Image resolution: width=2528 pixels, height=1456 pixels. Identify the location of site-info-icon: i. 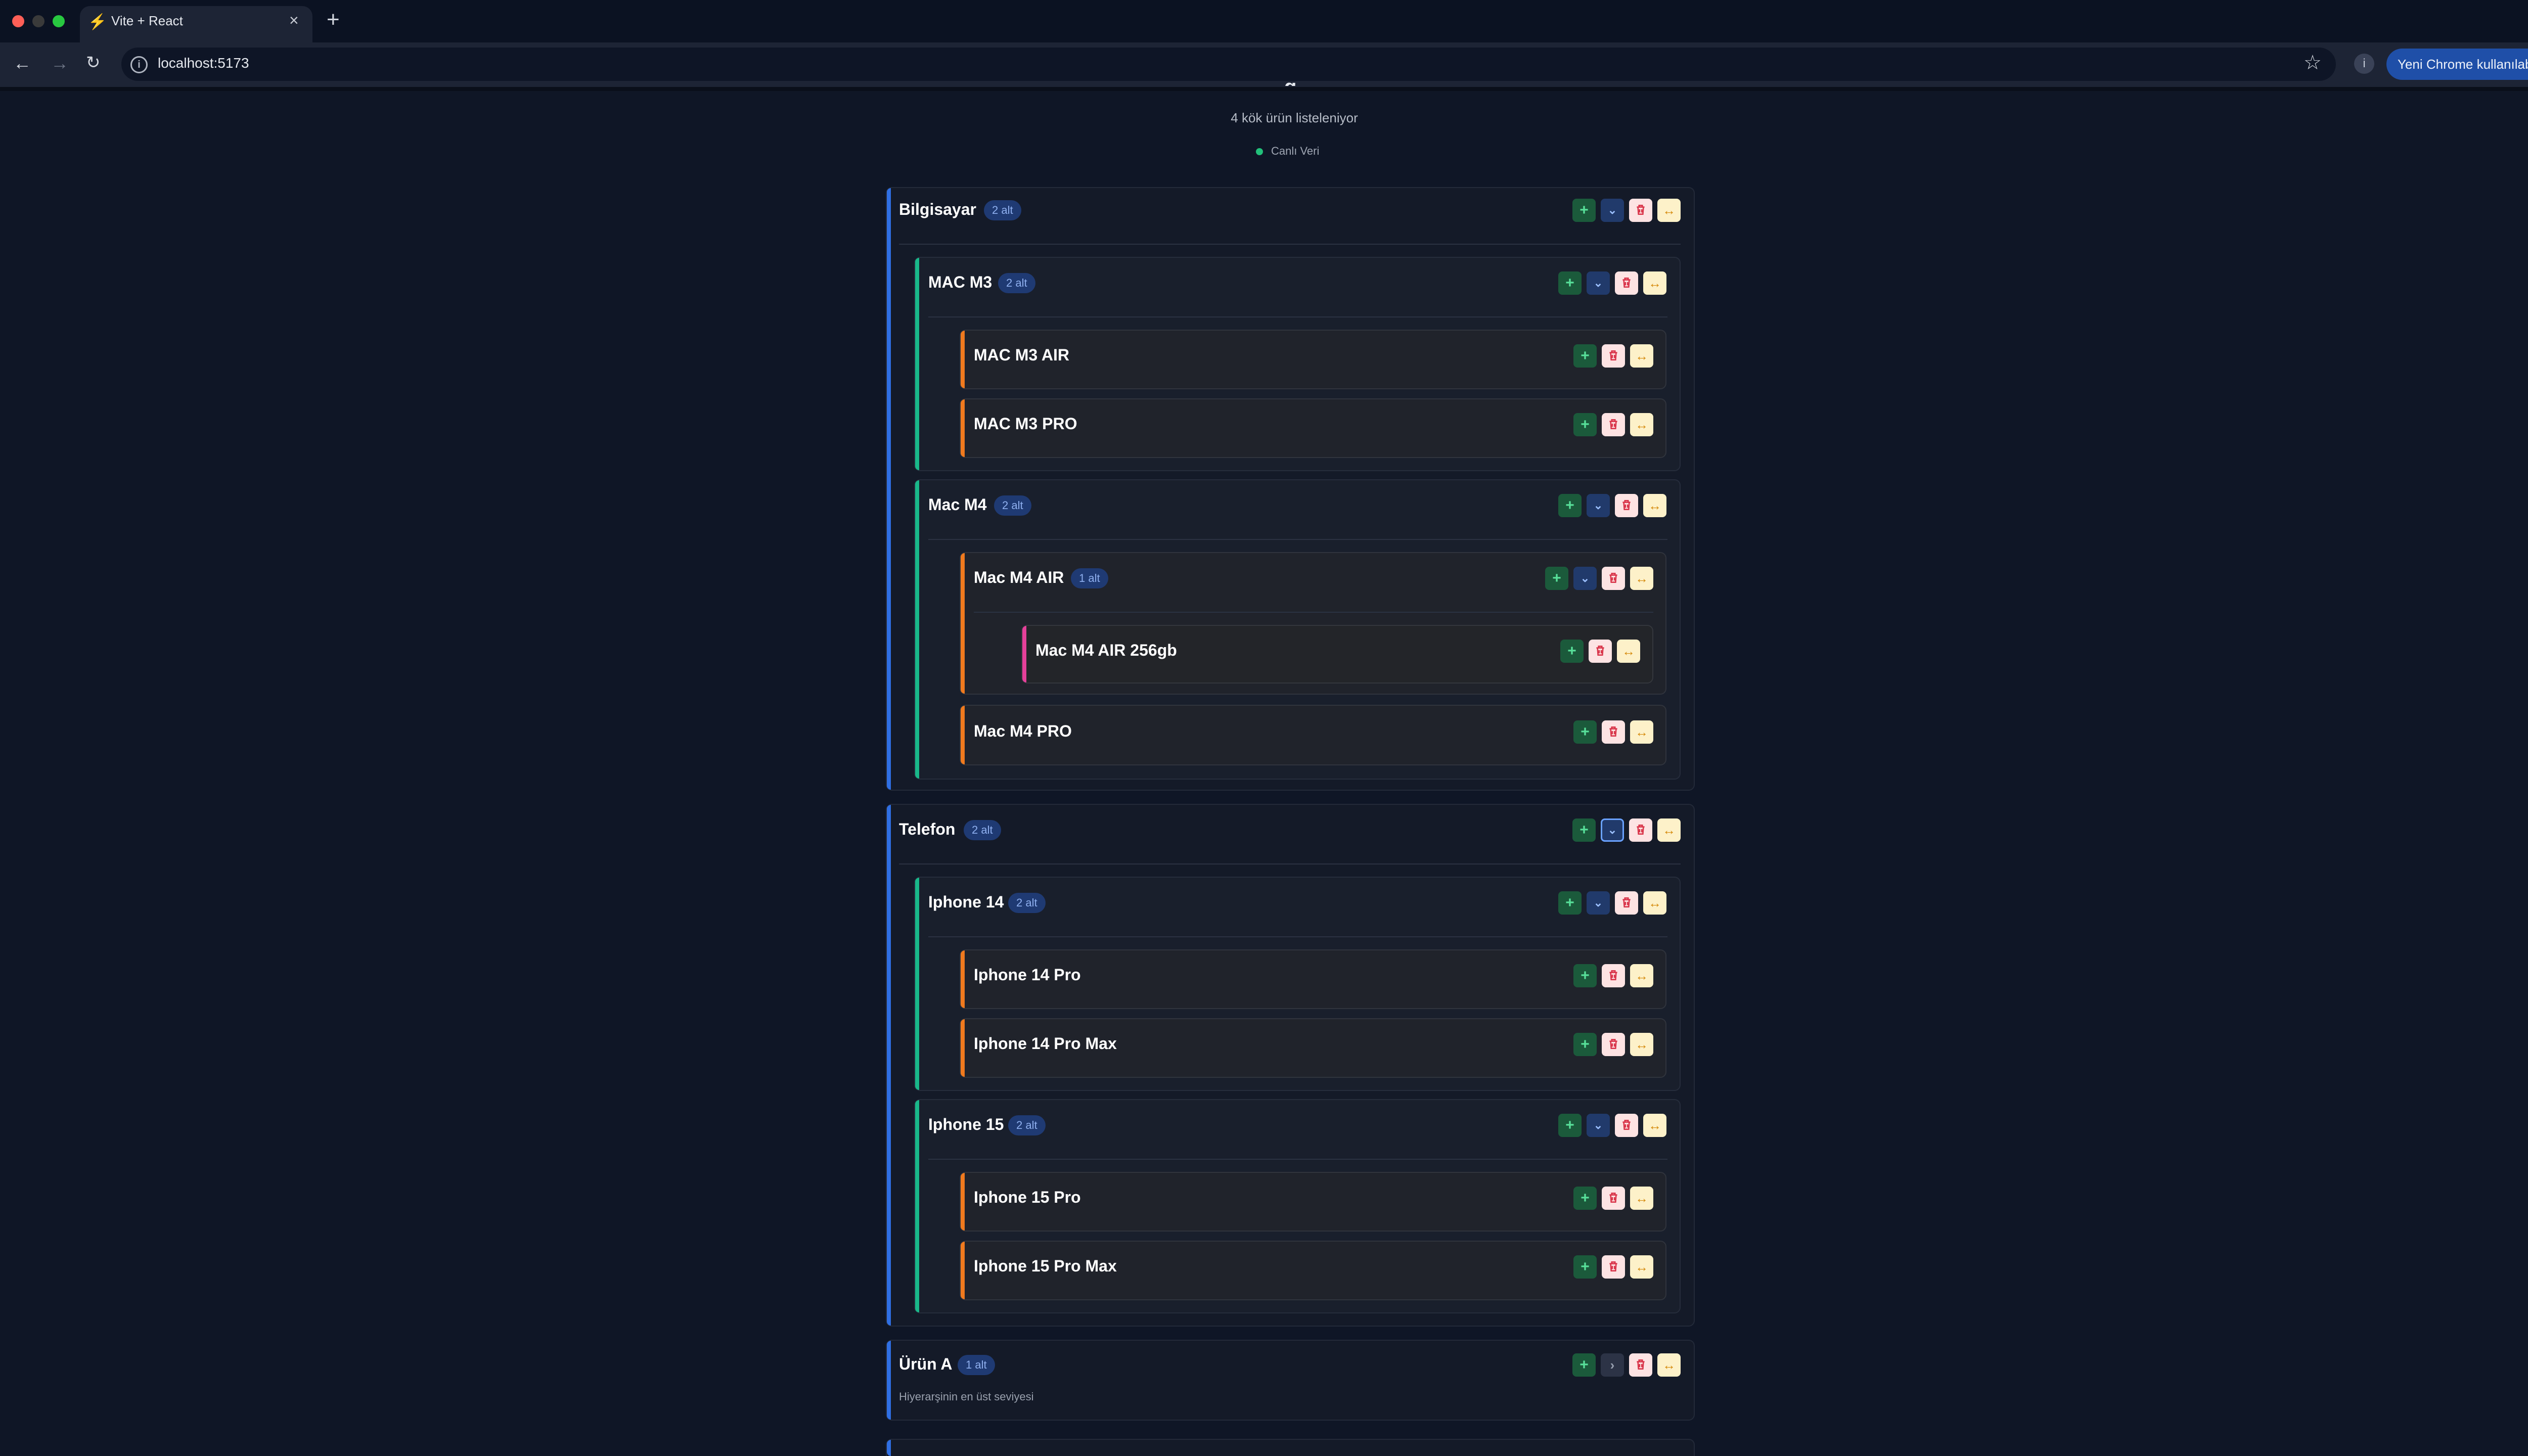
(139, 64).